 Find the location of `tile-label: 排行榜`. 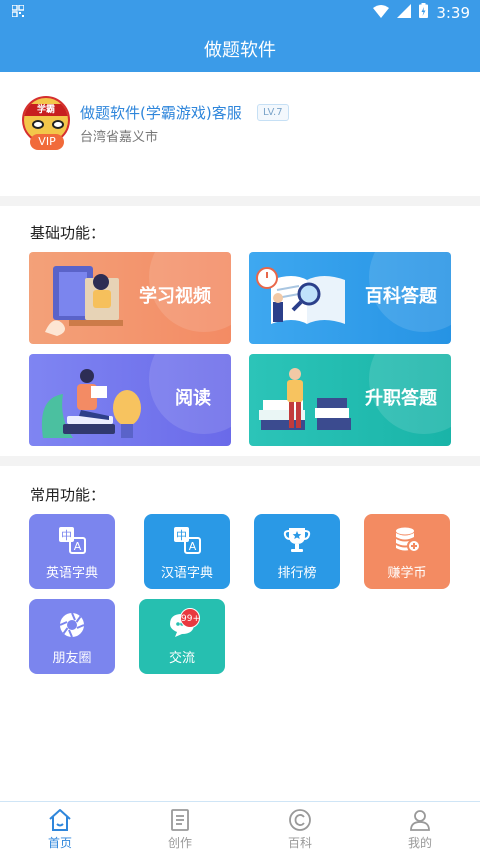

tile-label: 排行榜 is located at coordinates (297, 573).